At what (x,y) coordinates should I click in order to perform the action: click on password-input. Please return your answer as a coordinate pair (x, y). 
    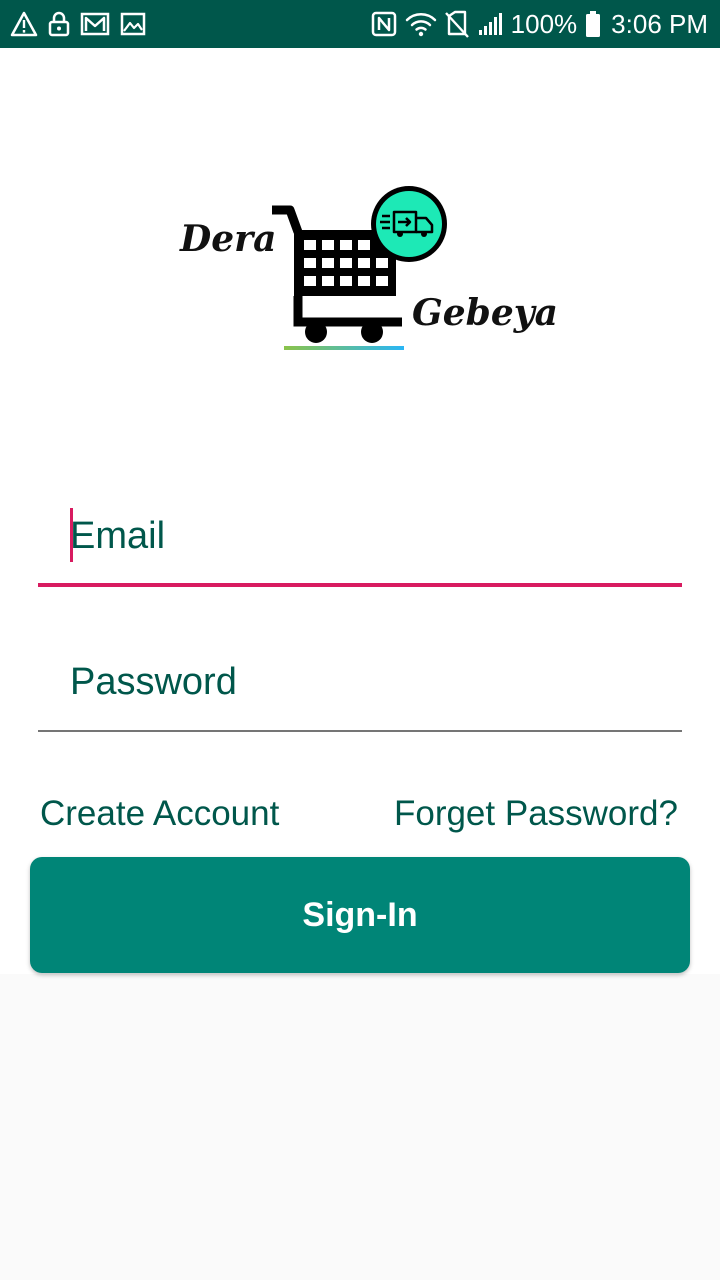
    Looking at the image, I should click on (360, 682).